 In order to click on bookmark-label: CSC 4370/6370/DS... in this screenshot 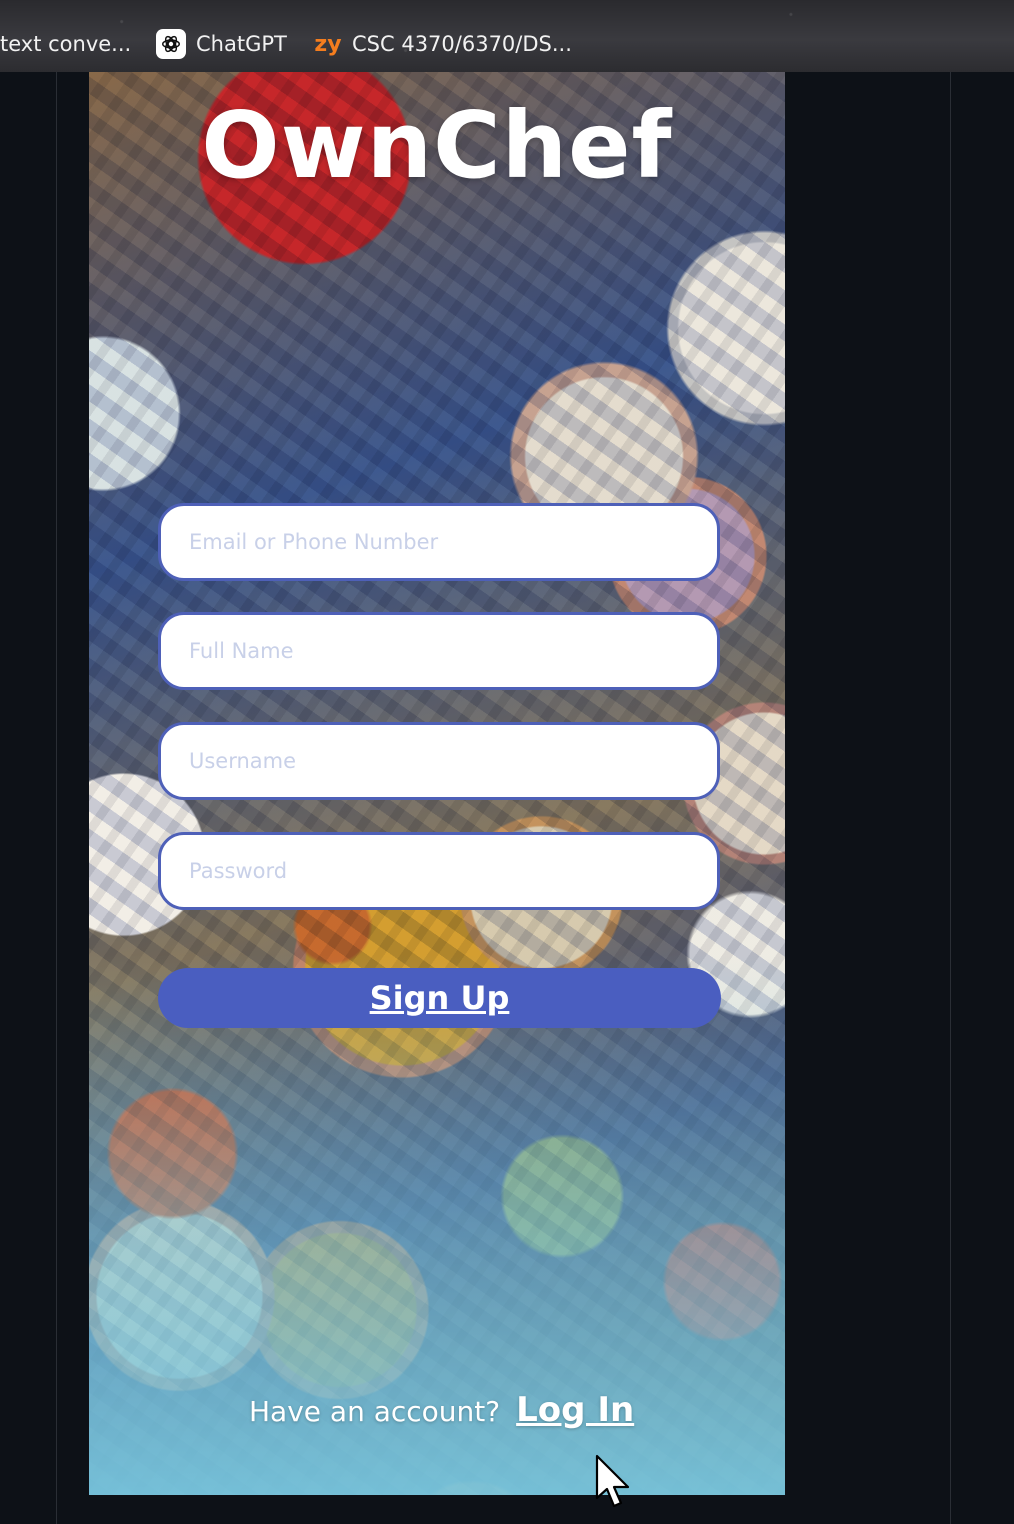, I will do `click(462, 44)`.